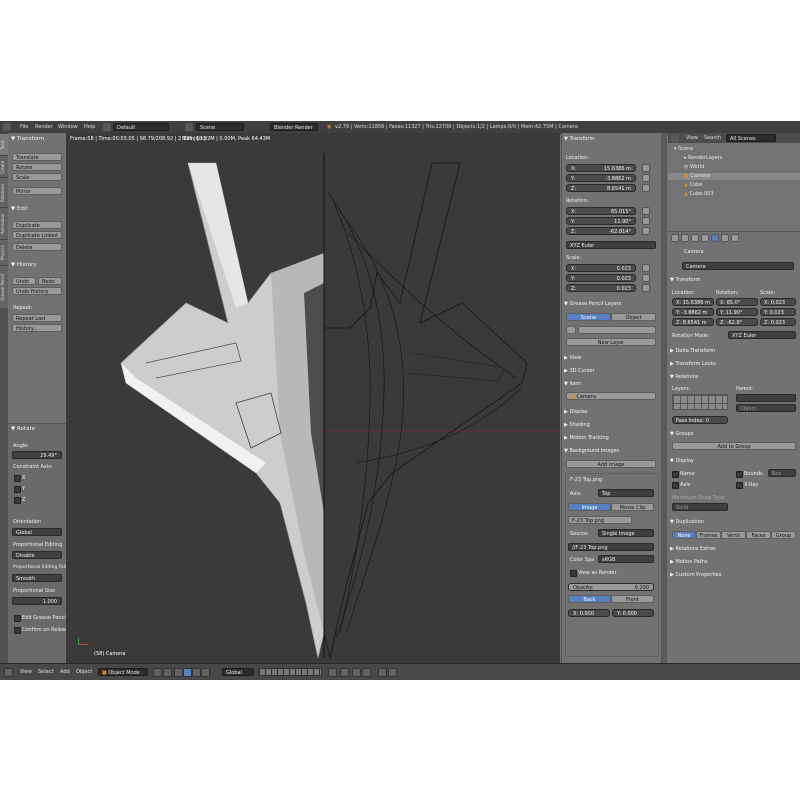 The width and height of the screenshot is (800, 800). I want to click on proportional-editing-select: Disable, so click(37, 555).